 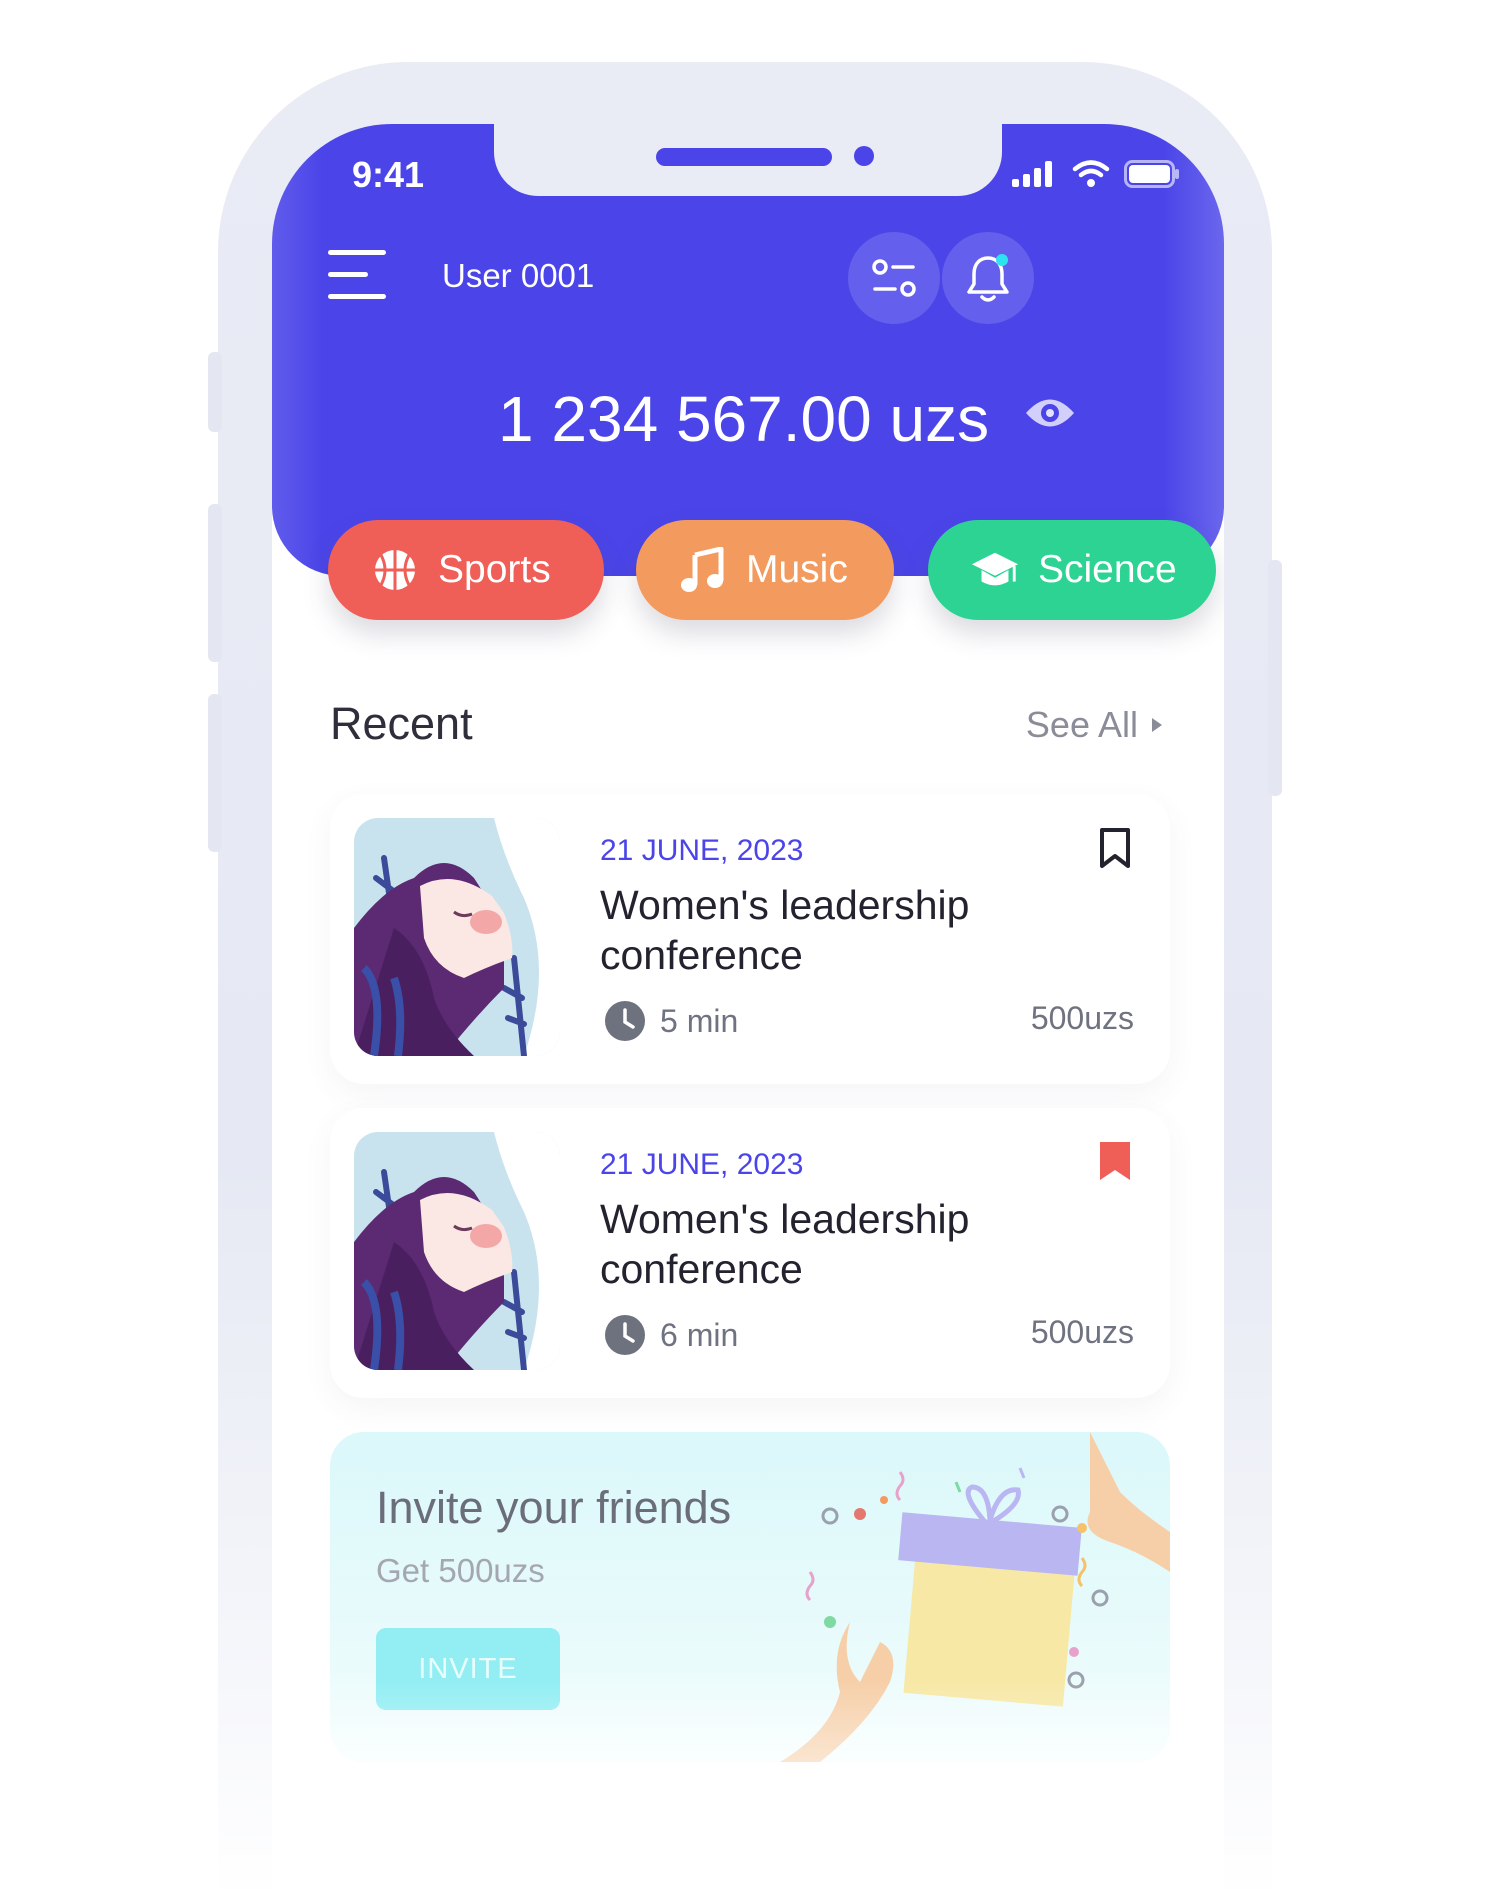 What do you see at coordinates (401, 723) in the screenshot?
I see `recent-title: Recent` at bounding box center [401, 723].